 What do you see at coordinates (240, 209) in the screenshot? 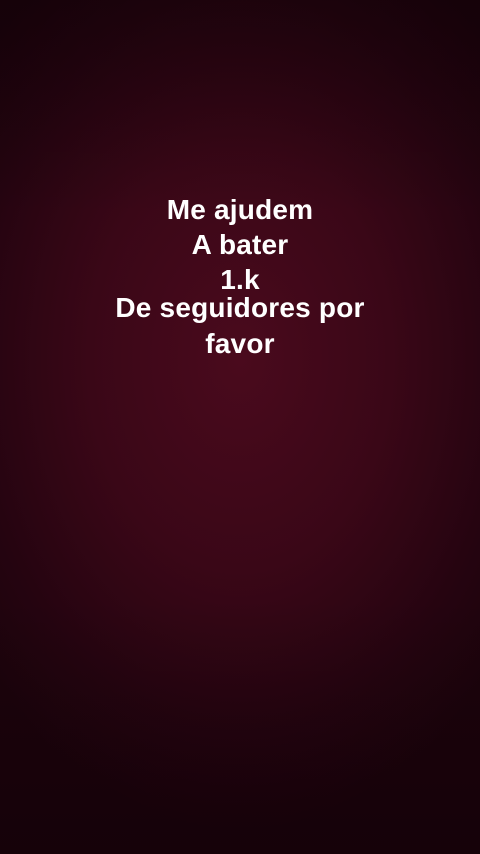
I see `caption-line-1: Me ajudem` at bounding box center [240, 209].